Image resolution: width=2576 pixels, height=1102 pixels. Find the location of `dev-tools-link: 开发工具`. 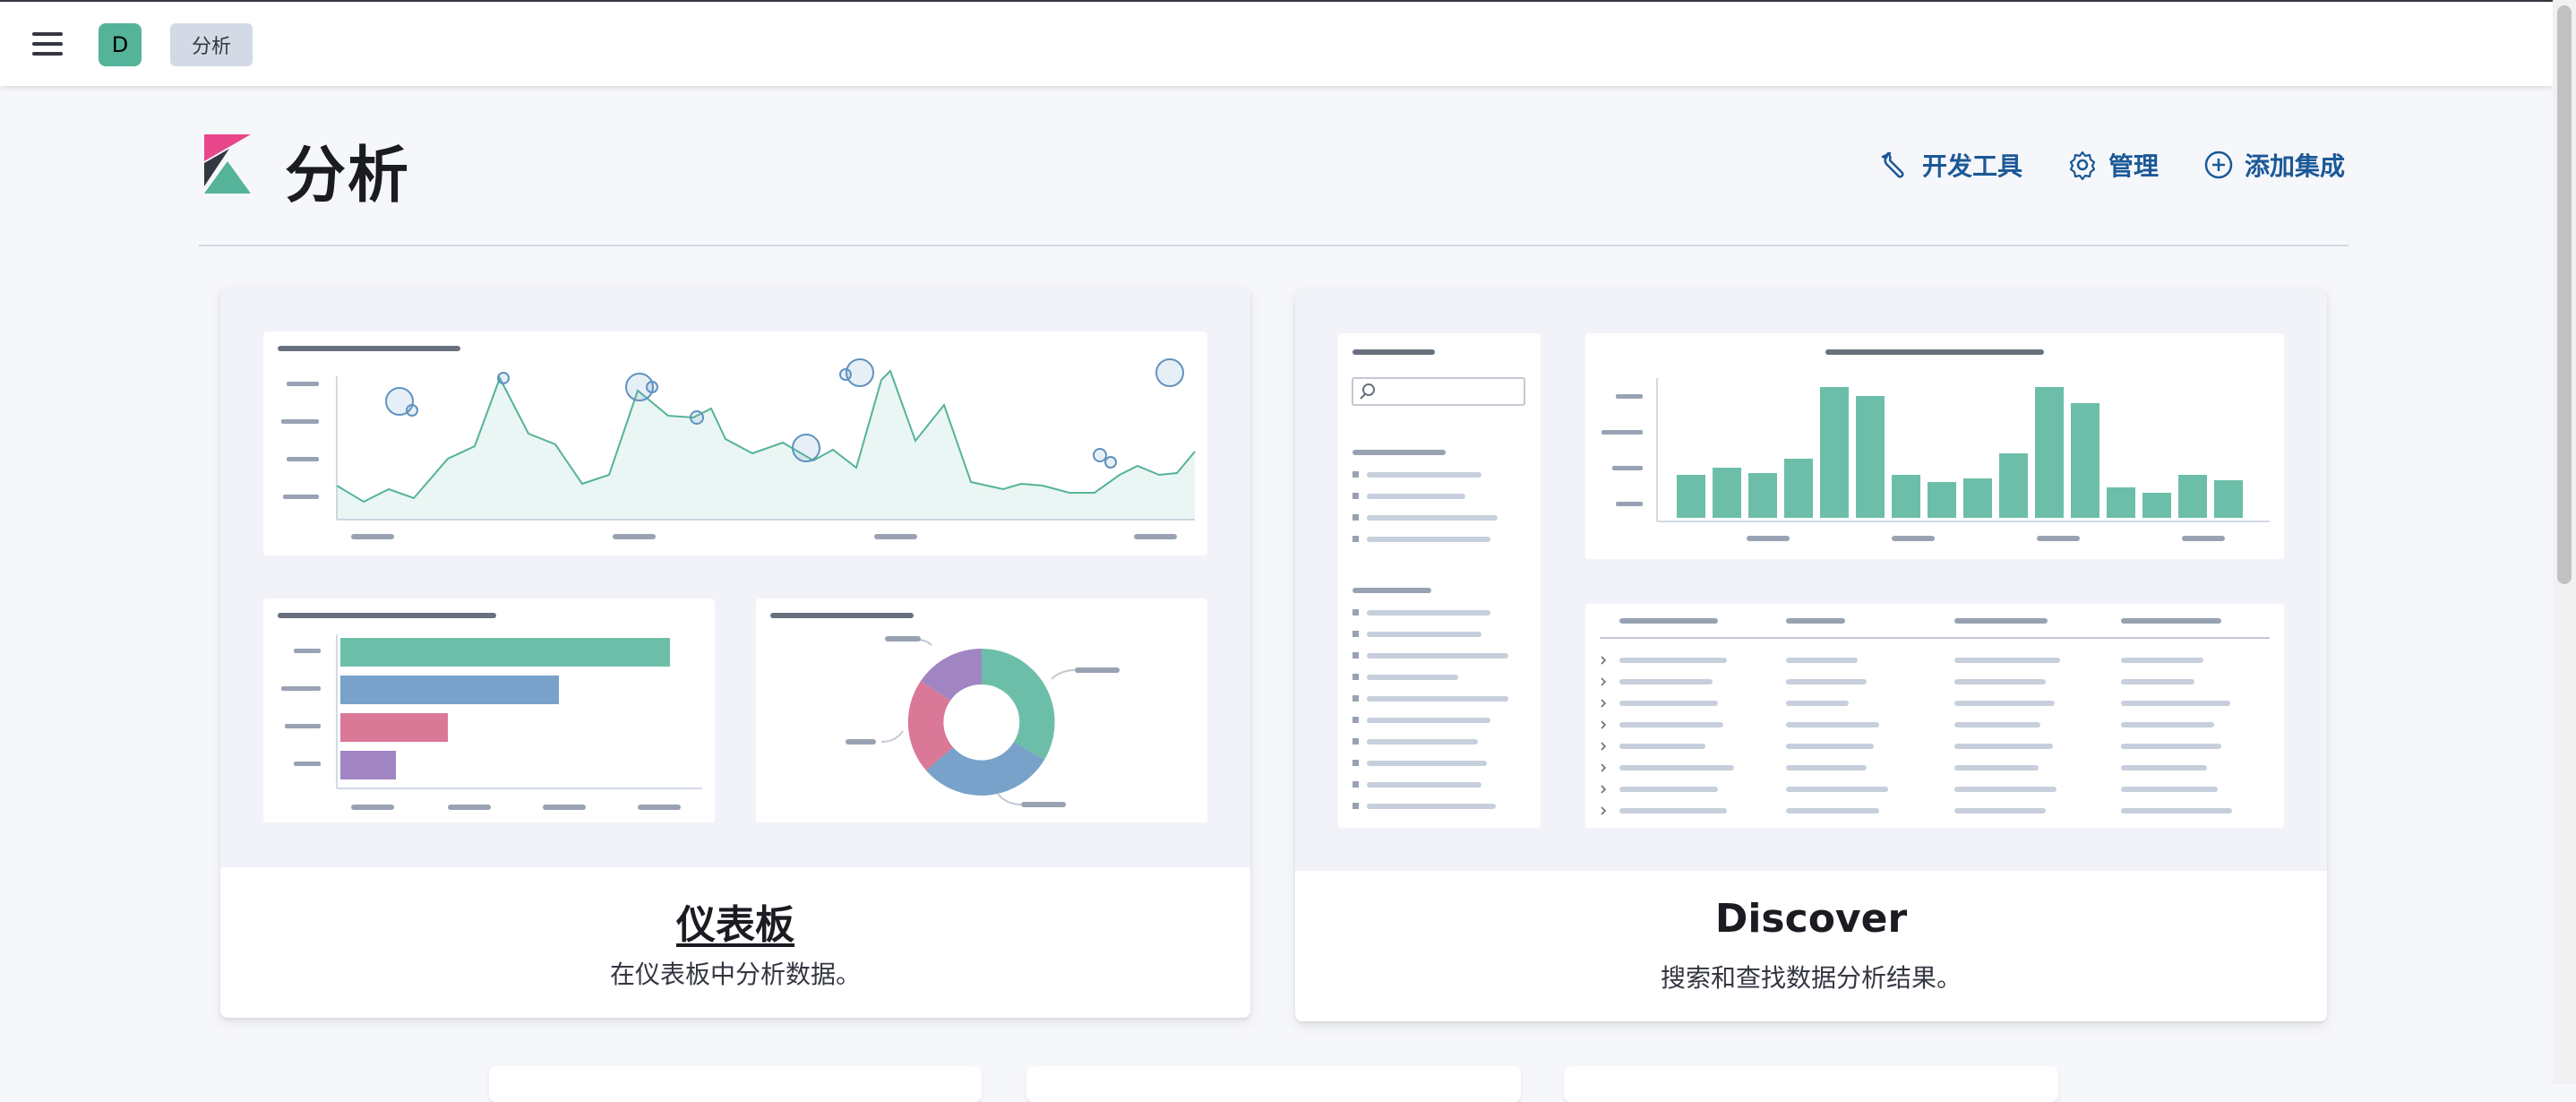

dev-tools-link: 开发工具 is located at coordinates (1951, 165).